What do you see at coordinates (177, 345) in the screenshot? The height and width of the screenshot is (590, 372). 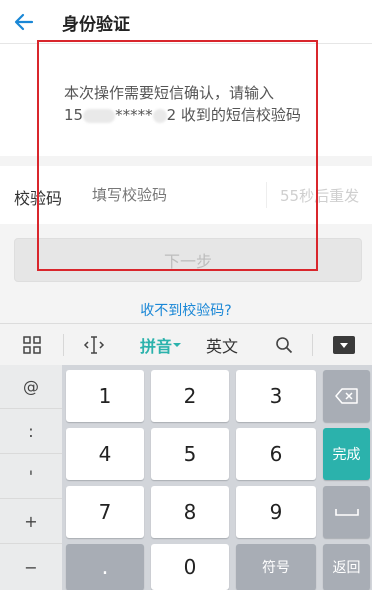 I see `chevron-down-icon` at bounding box center [177, 345].